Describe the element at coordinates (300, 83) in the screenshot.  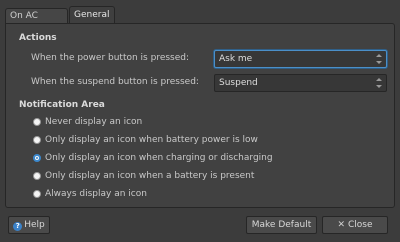
I see `suspend-button-select: Suspend` at that location.